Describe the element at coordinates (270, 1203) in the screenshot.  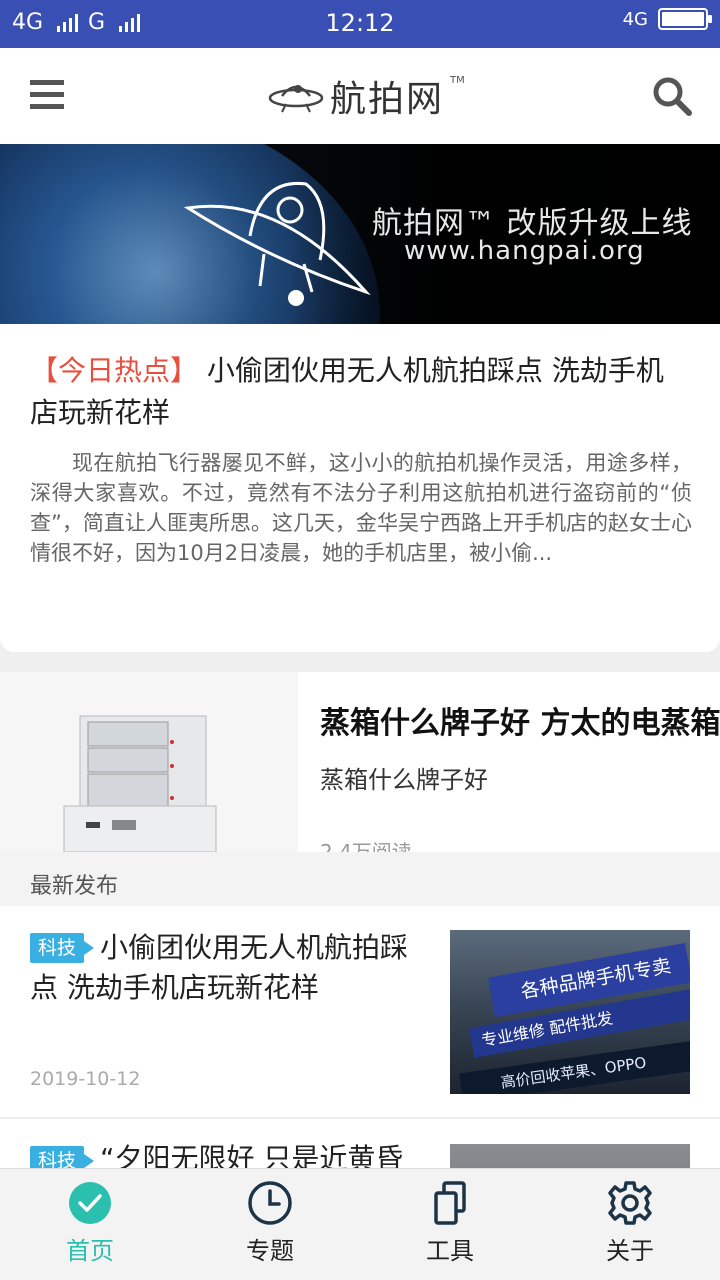
I see `clock-icon` at that location.